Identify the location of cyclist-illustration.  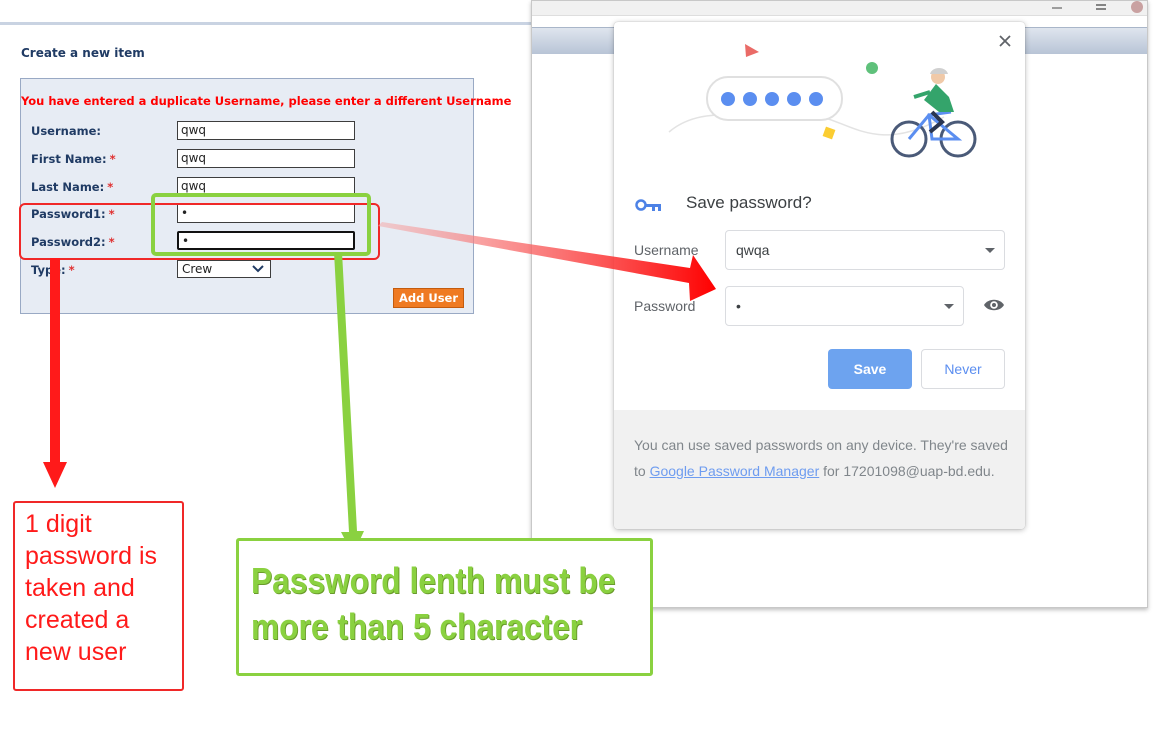
(822, 101).